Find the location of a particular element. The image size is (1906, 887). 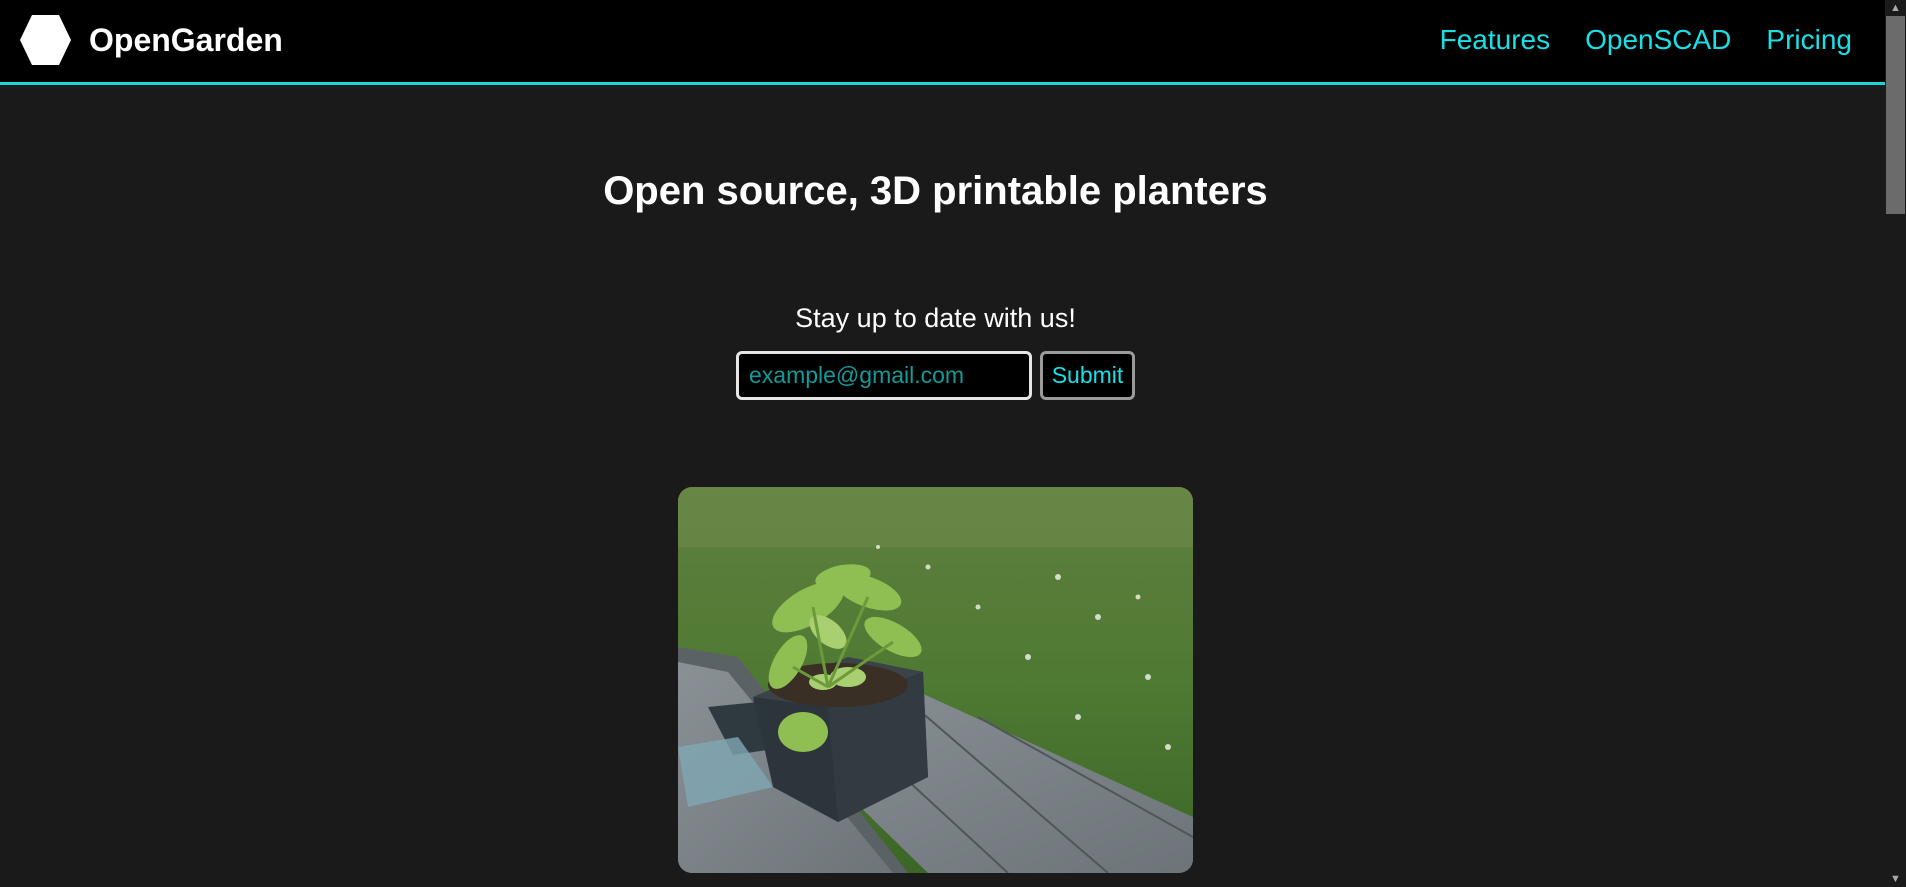

subscribe-label: Stay up to date with us! is located at coordinates (935, 318).